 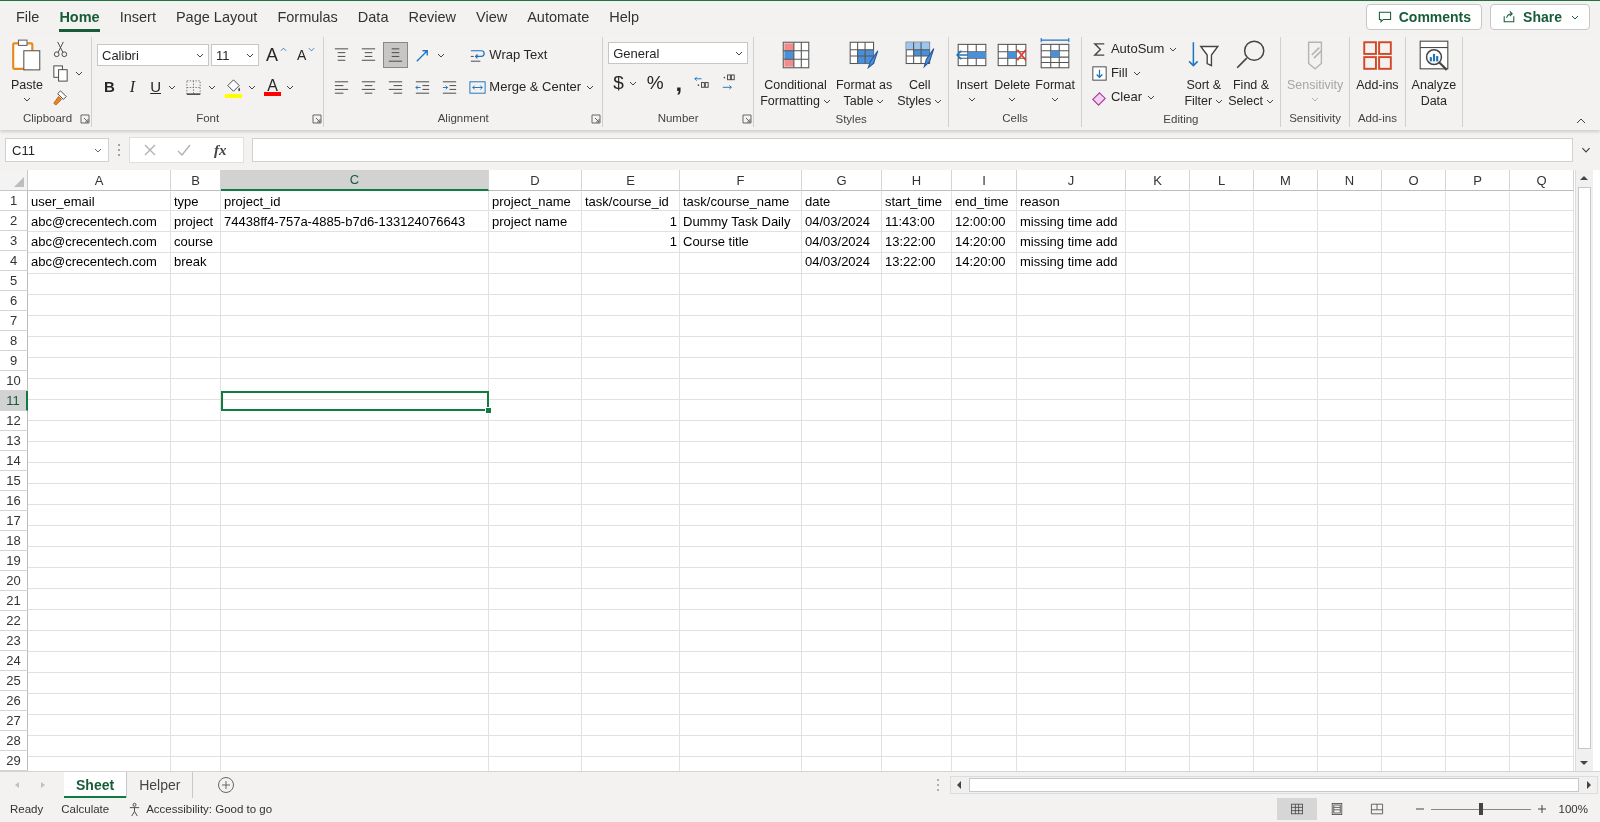 What do you see at coordinates (1377, 65) in the screenshot?
I see `add-ins-button: Add-ins` at bounding box center [1377, 65].